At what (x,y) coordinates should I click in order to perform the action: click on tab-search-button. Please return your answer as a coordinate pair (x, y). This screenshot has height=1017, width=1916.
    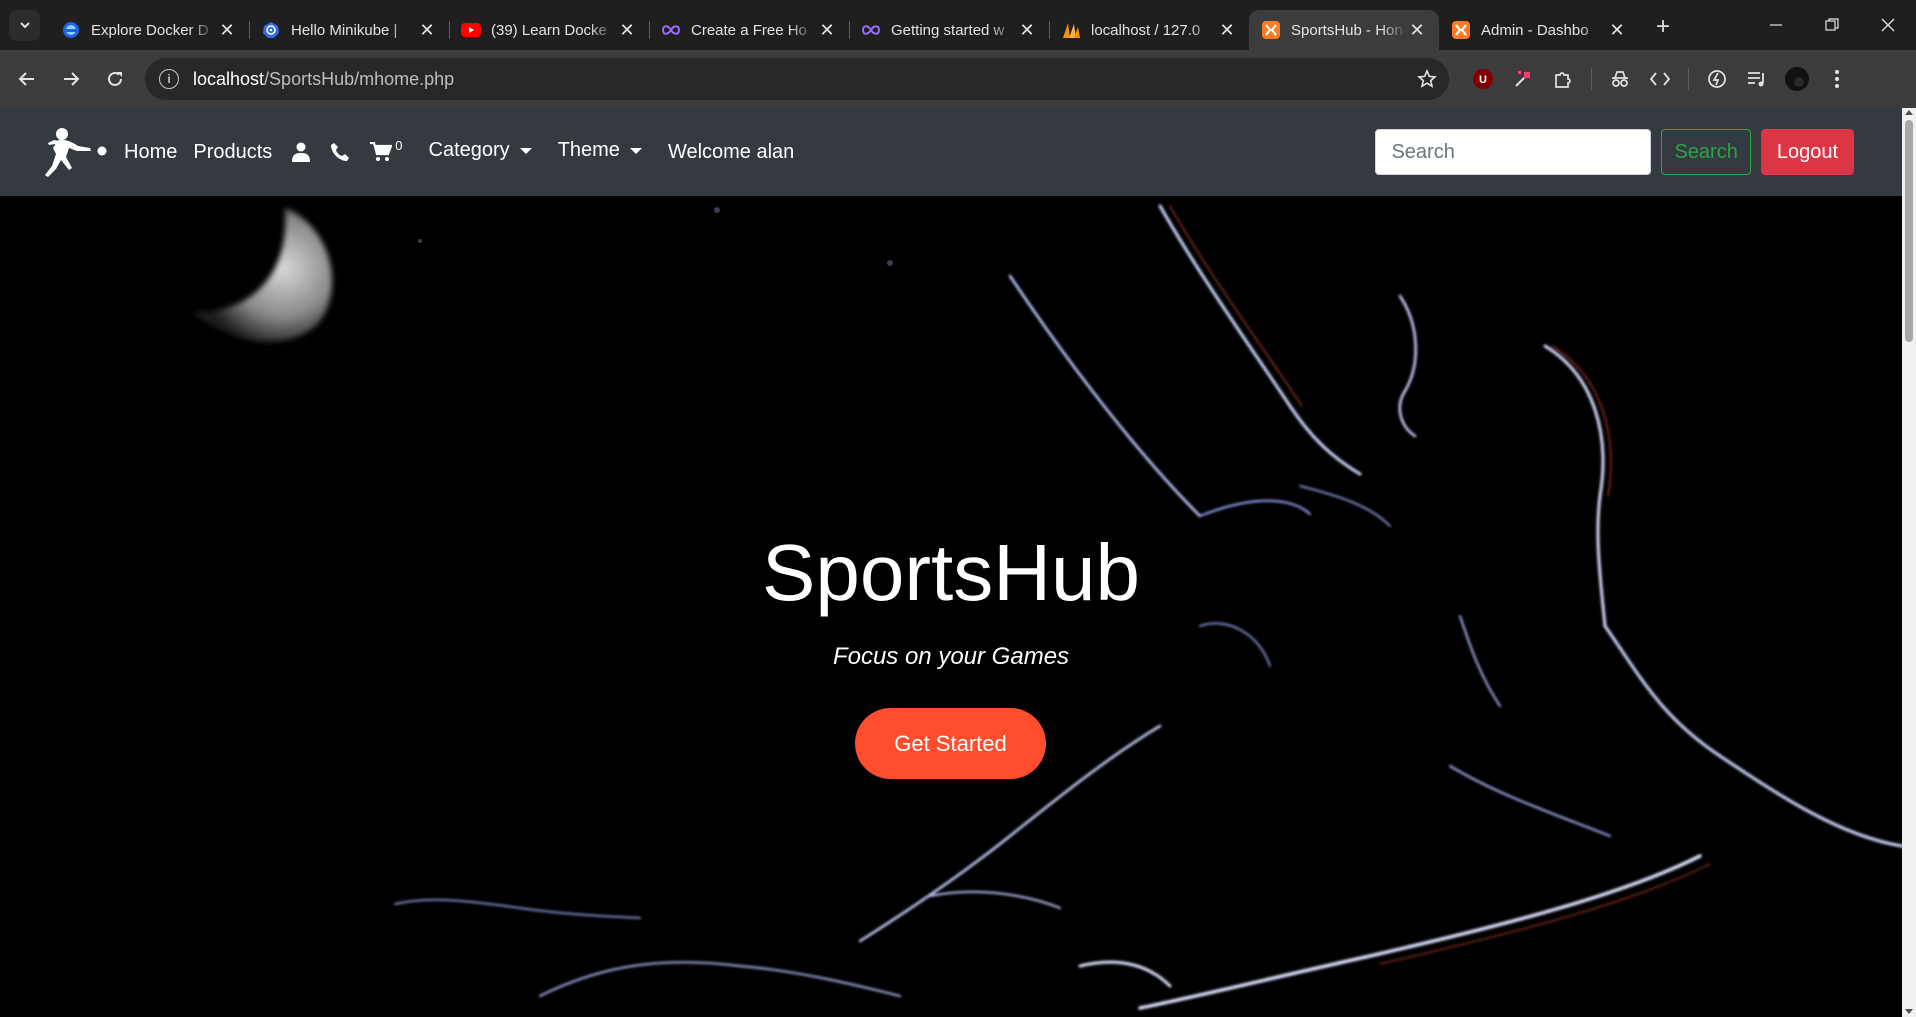
    Looking at the image, I should click on (24, 25).